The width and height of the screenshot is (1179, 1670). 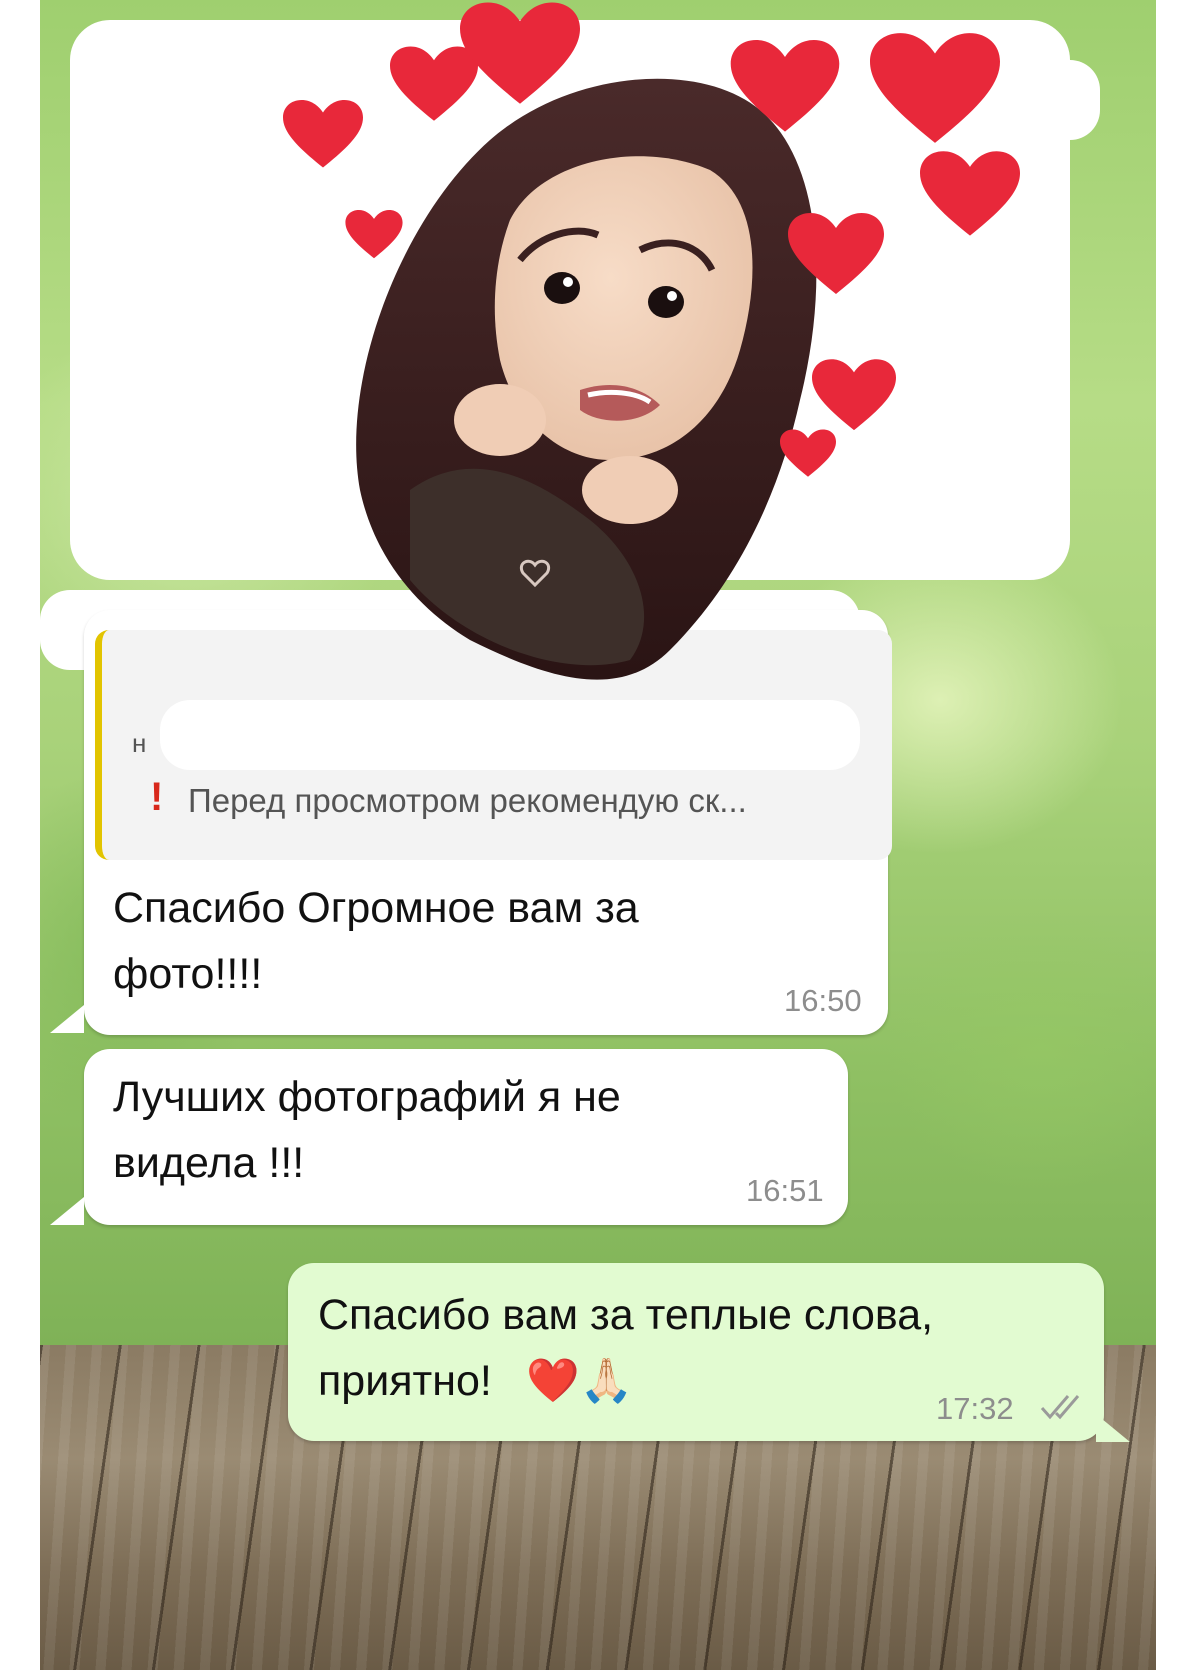 What do you see at coordinates (785, 1190) in the screenshot?
I see `message-timestamp: 16:51` at bounding box center [785, 1190].